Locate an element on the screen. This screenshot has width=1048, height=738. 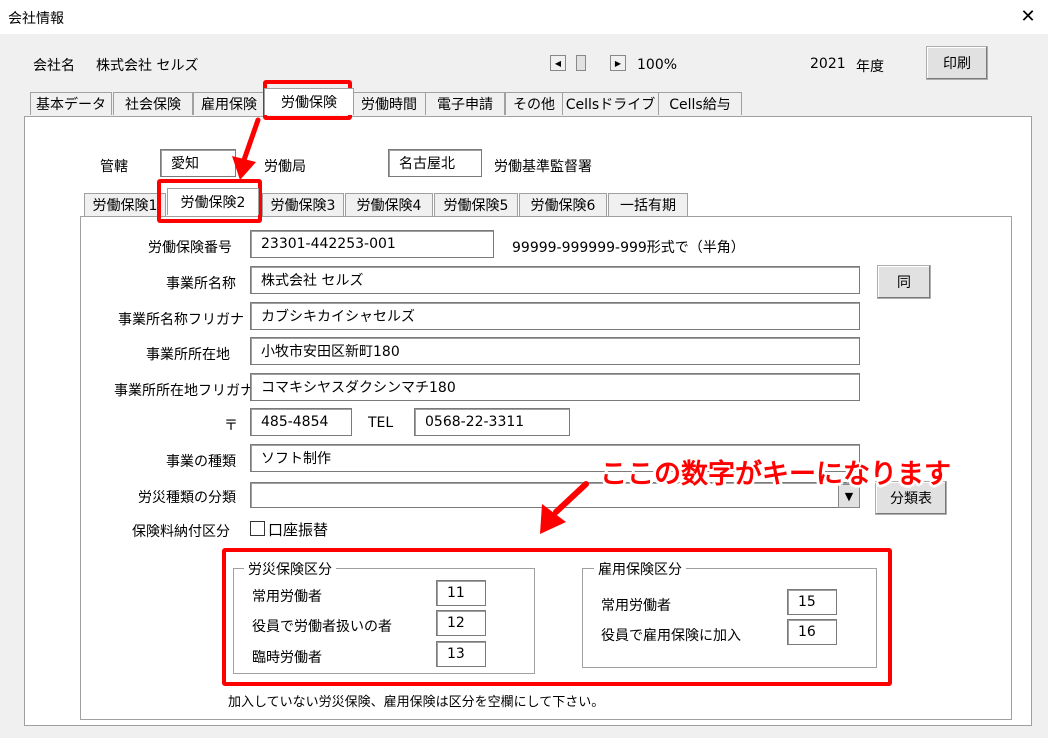
sub-tab-2: 労働保険2 is located at coordinates (213, 201).